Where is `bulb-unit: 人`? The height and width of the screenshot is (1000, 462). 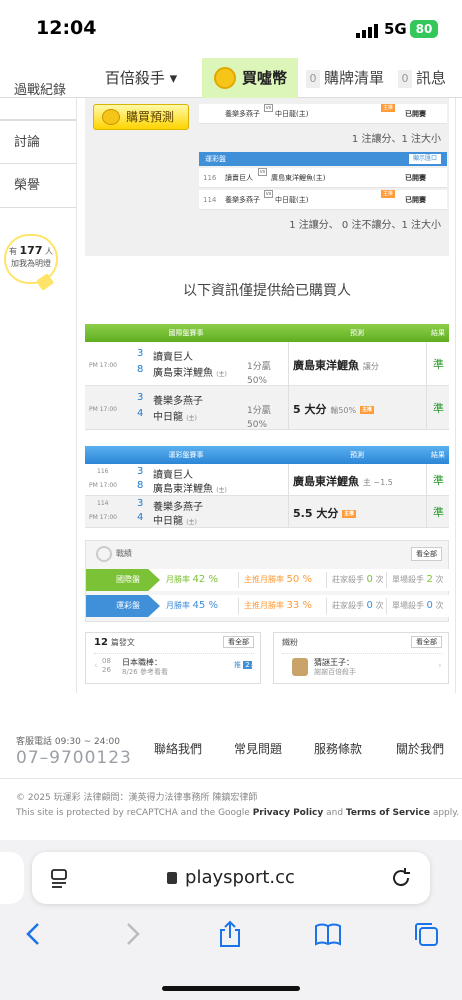 bulb-unit: 人 is located at coordinates (49, 251).